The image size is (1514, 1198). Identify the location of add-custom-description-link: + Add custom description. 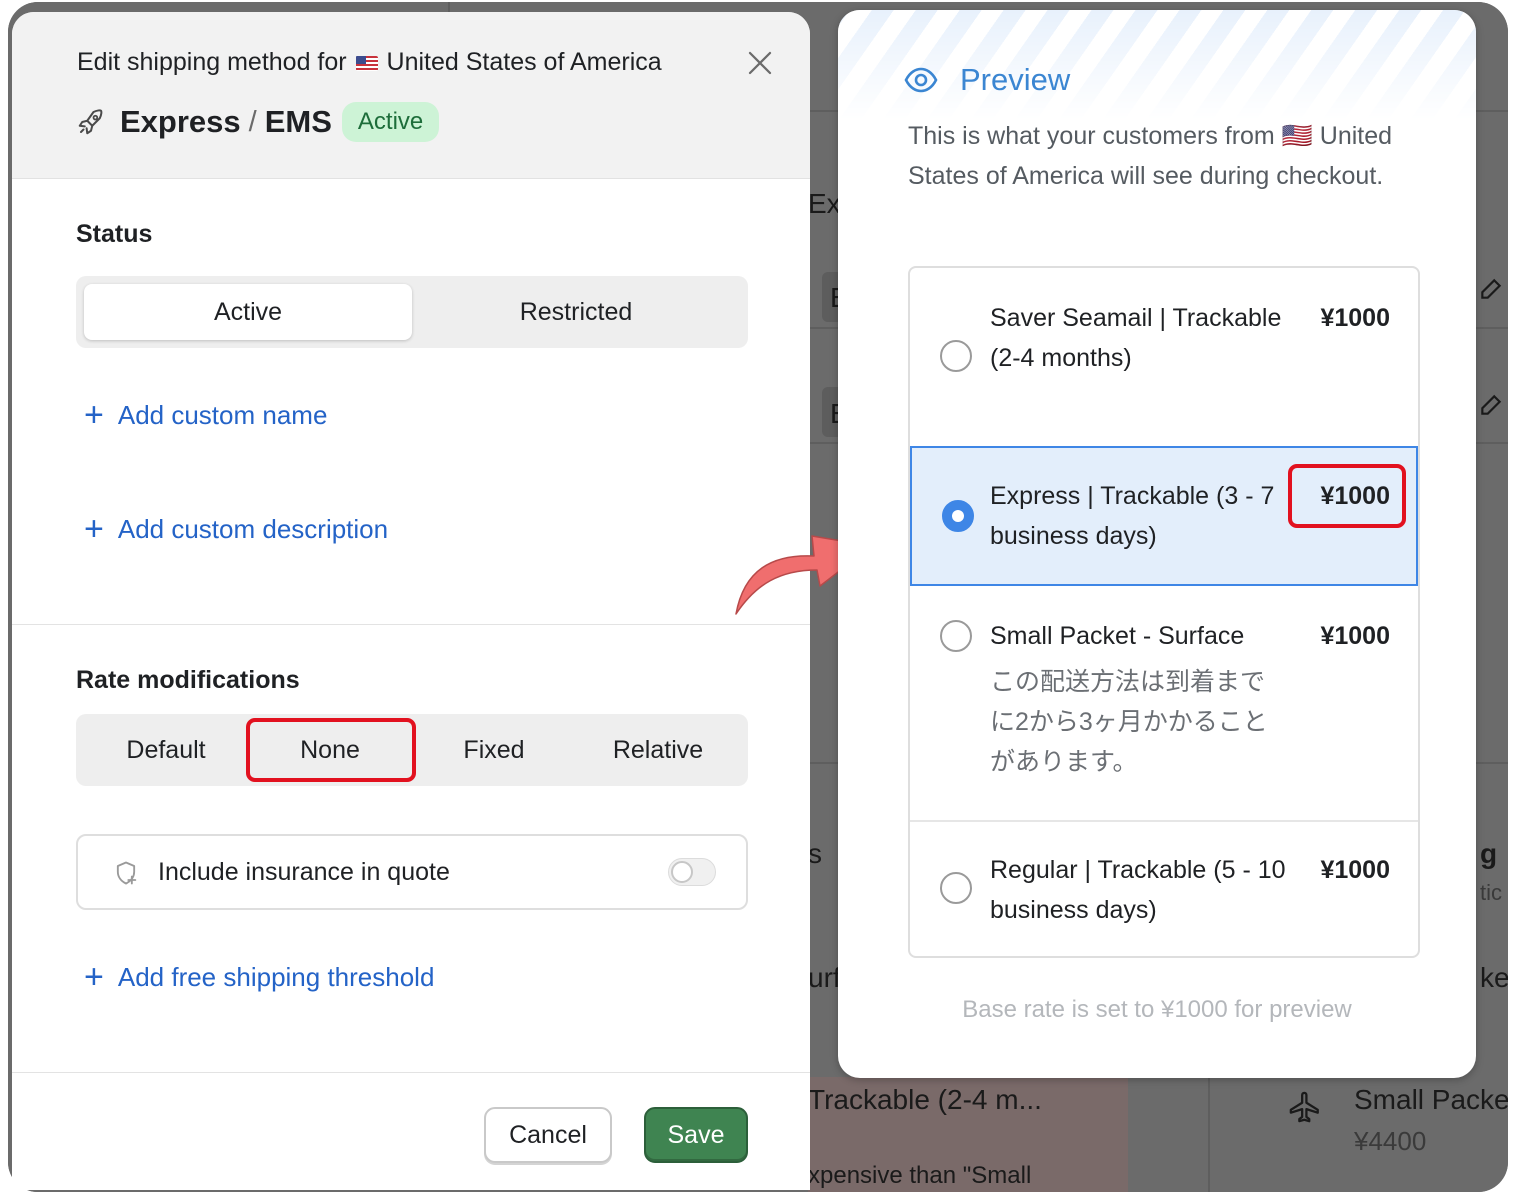
(236, 529).